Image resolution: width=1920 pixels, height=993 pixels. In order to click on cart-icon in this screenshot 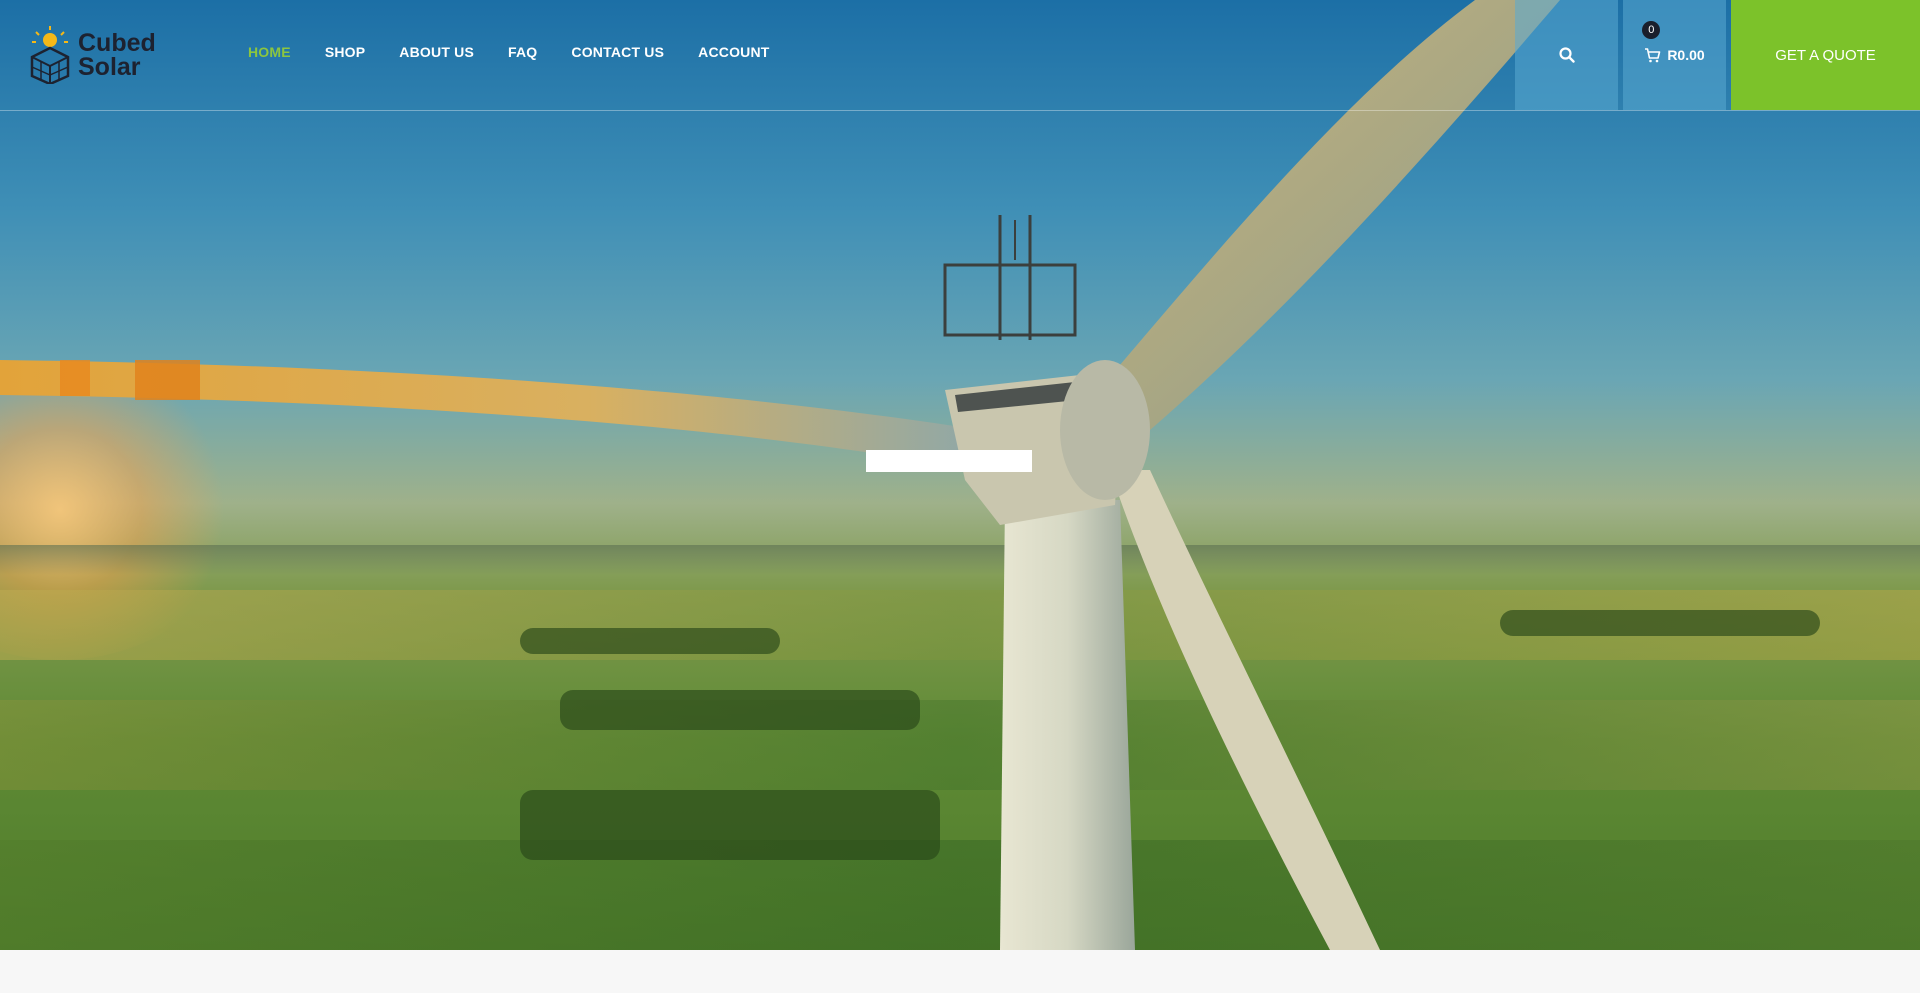, I will do `click(1653, 54)`.